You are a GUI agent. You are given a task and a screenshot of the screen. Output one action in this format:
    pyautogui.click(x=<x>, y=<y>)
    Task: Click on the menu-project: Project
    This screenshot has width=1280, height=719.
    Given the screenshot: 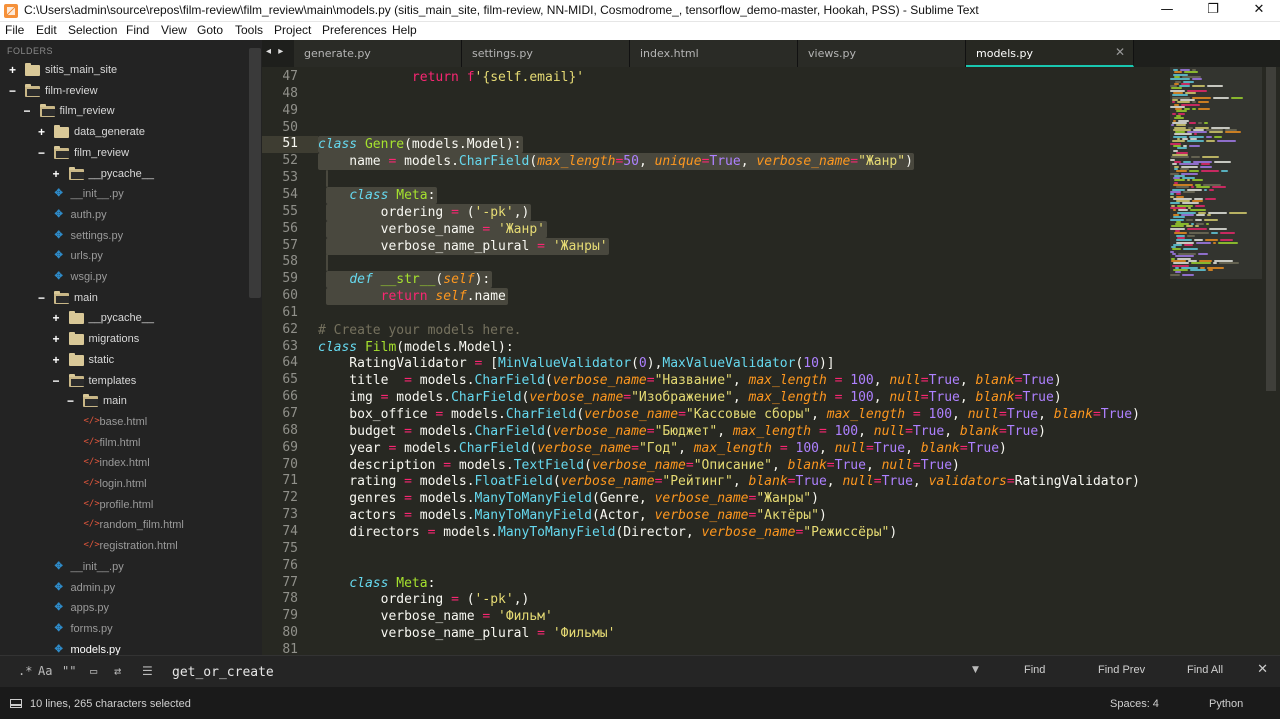 What is the action you would take?
    pyautogui.click(x=292, y=30)
    